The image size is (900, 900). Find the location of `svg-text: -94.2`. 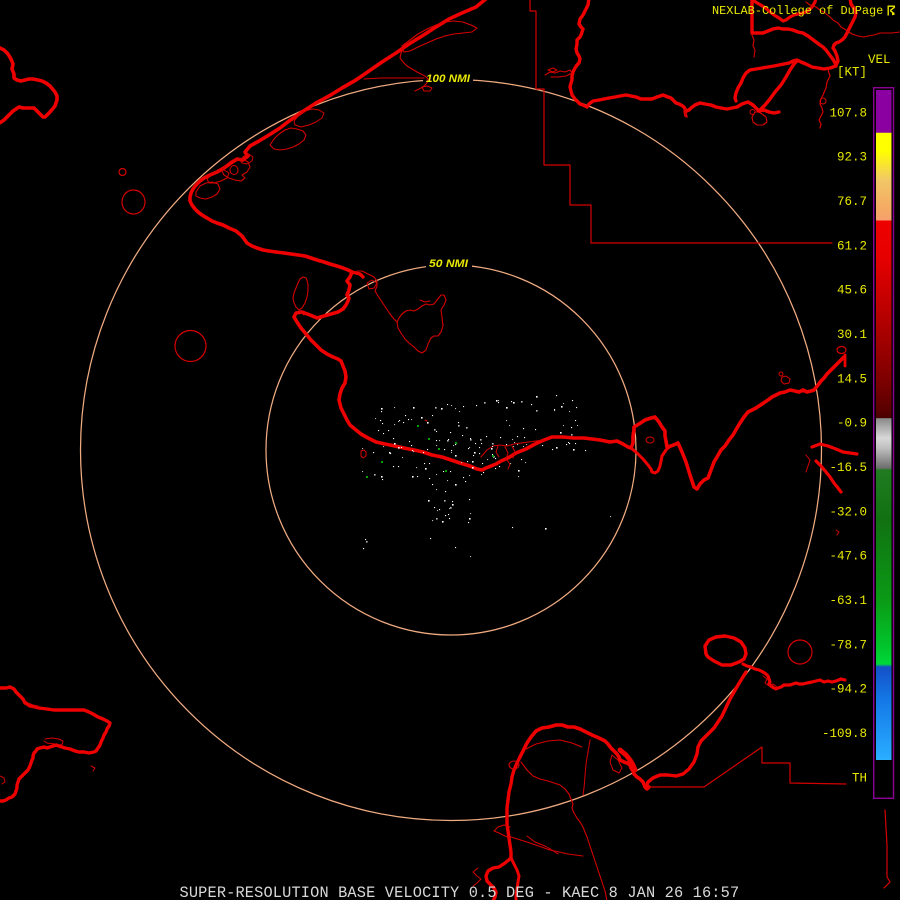

svg-text: -94.2 is located at coordinates (848, 690).